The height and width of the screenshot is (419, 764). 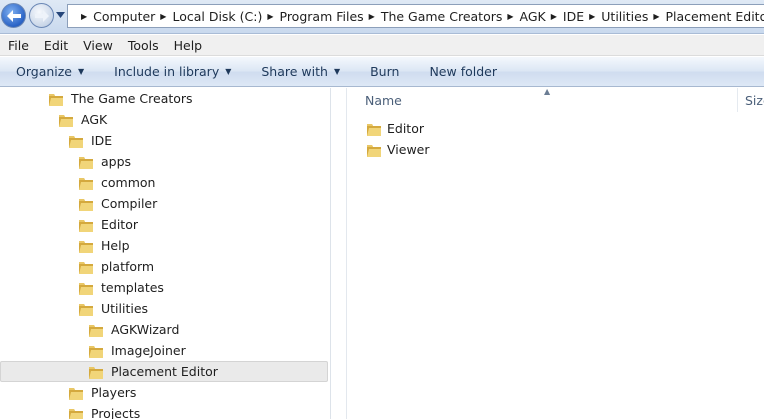 I want to click on breadcrumb-item: ▶ The Game Creators, so click(x=433, y=16).